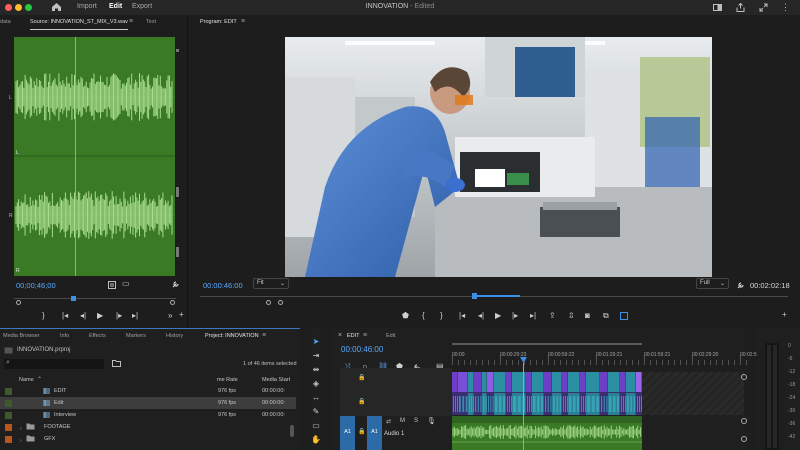  What do you see at coordinates (474, 296) in the screenshot?
I see `program-scrub-handle` at bounding box center [474, 296].